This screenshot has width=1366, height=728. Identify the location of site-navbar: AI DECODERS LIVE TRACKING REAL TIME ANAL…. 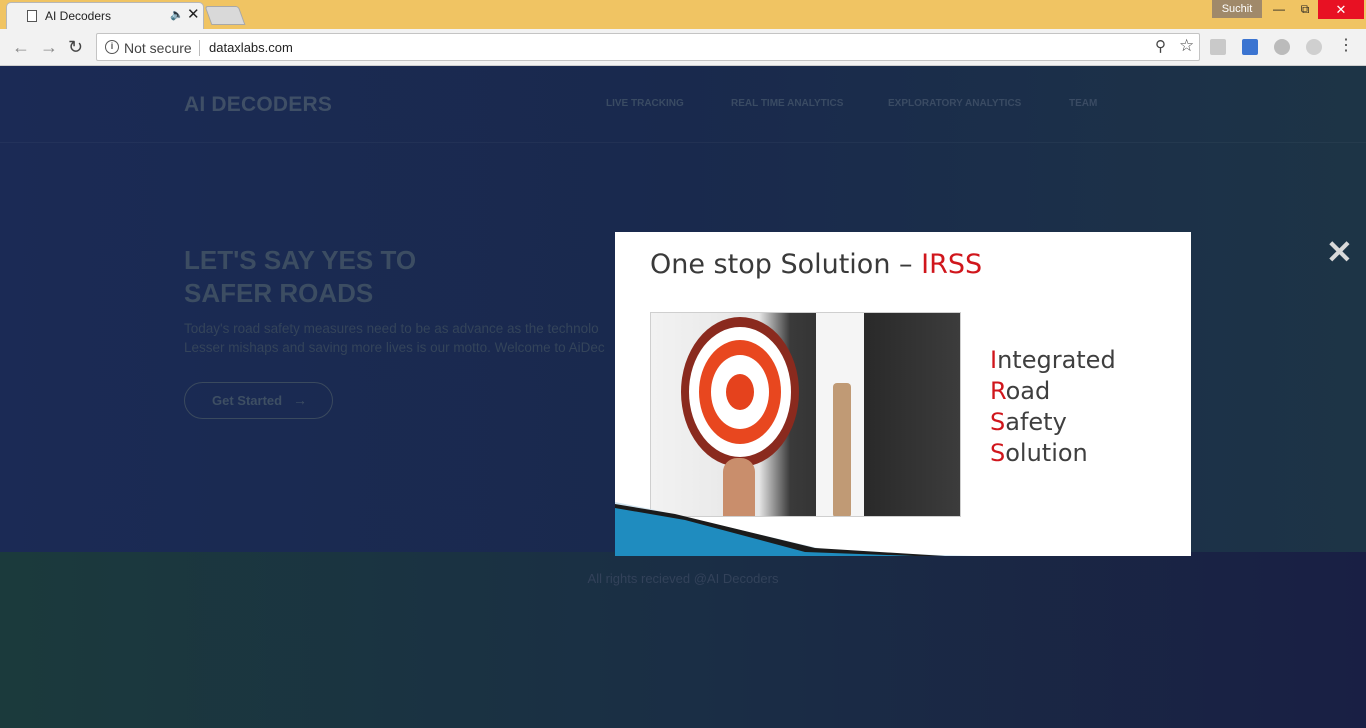
(683, 104).